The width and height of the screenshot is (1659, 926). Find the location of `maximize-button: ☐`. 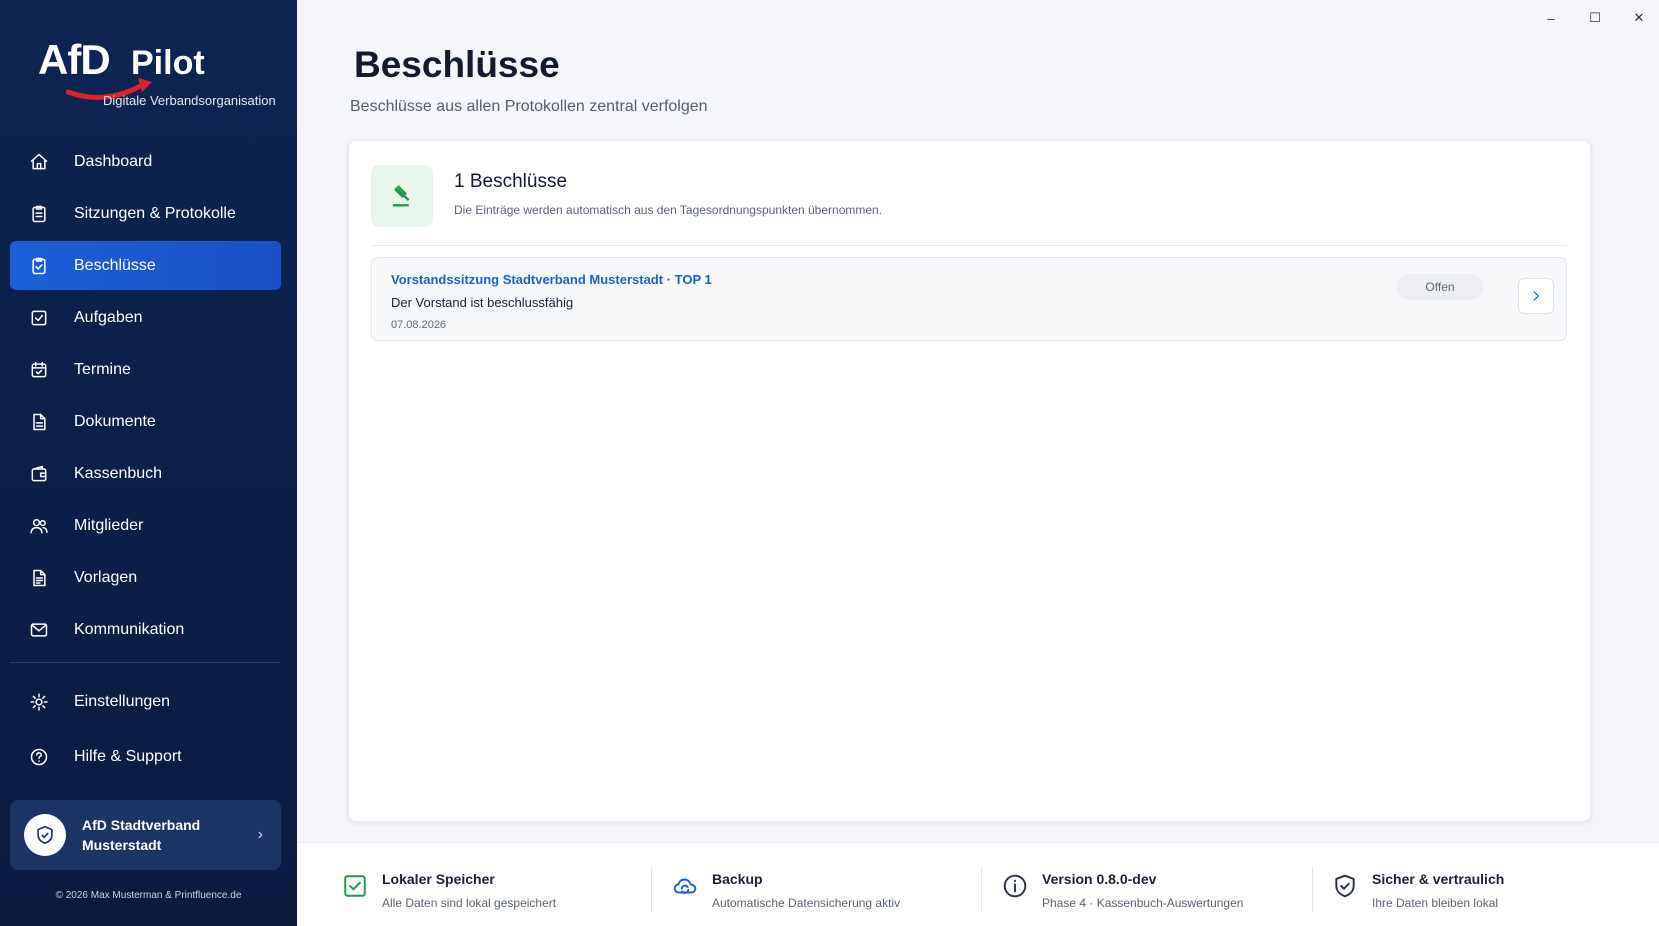

maximize-button: ☐ is located at coordinates (1595, 18).